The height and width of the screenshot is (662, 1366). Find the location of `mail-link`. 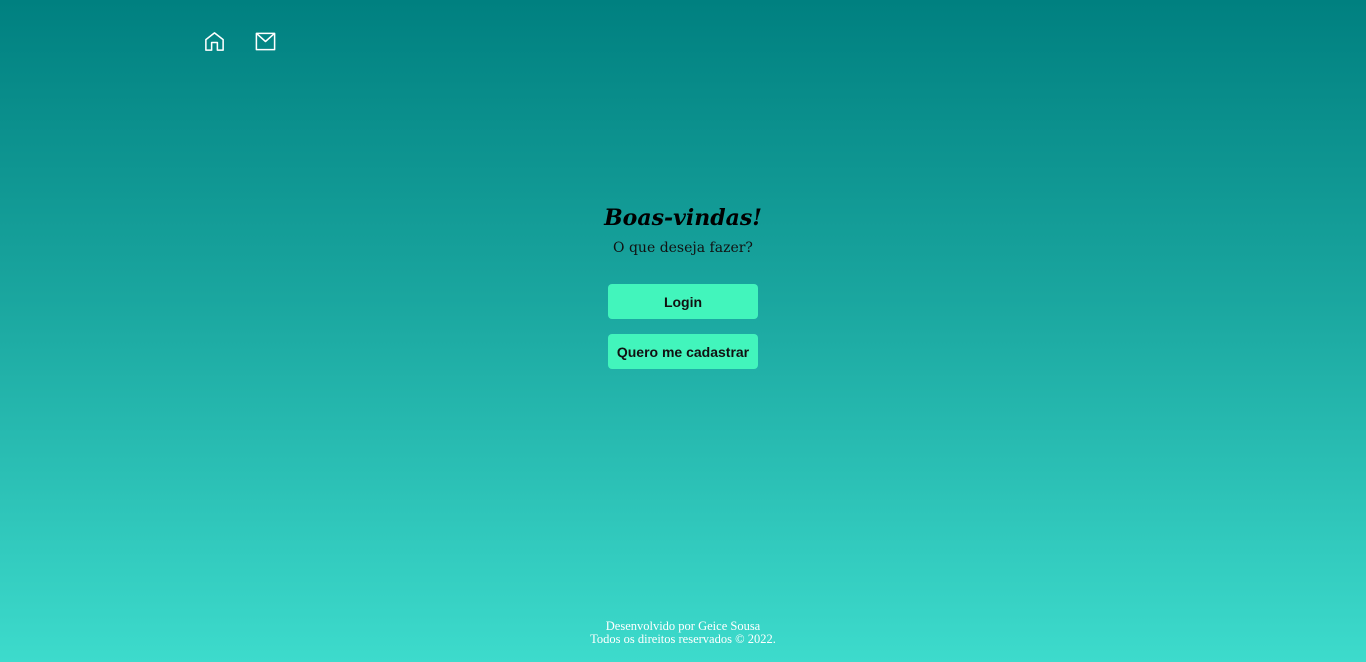

mail-link is located at coordinates (265, 41).